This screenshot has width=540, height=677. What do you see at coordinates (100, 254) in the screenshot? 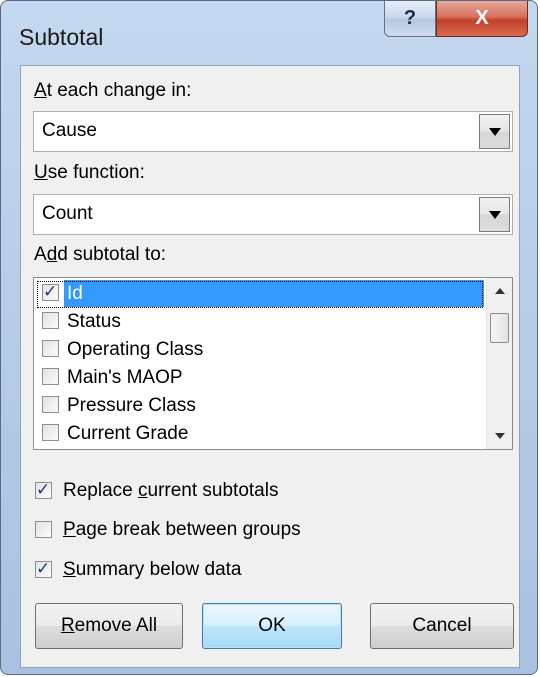
I see `subtotal-to-label: Add subtotal to:` at bounding box center [100, 254].